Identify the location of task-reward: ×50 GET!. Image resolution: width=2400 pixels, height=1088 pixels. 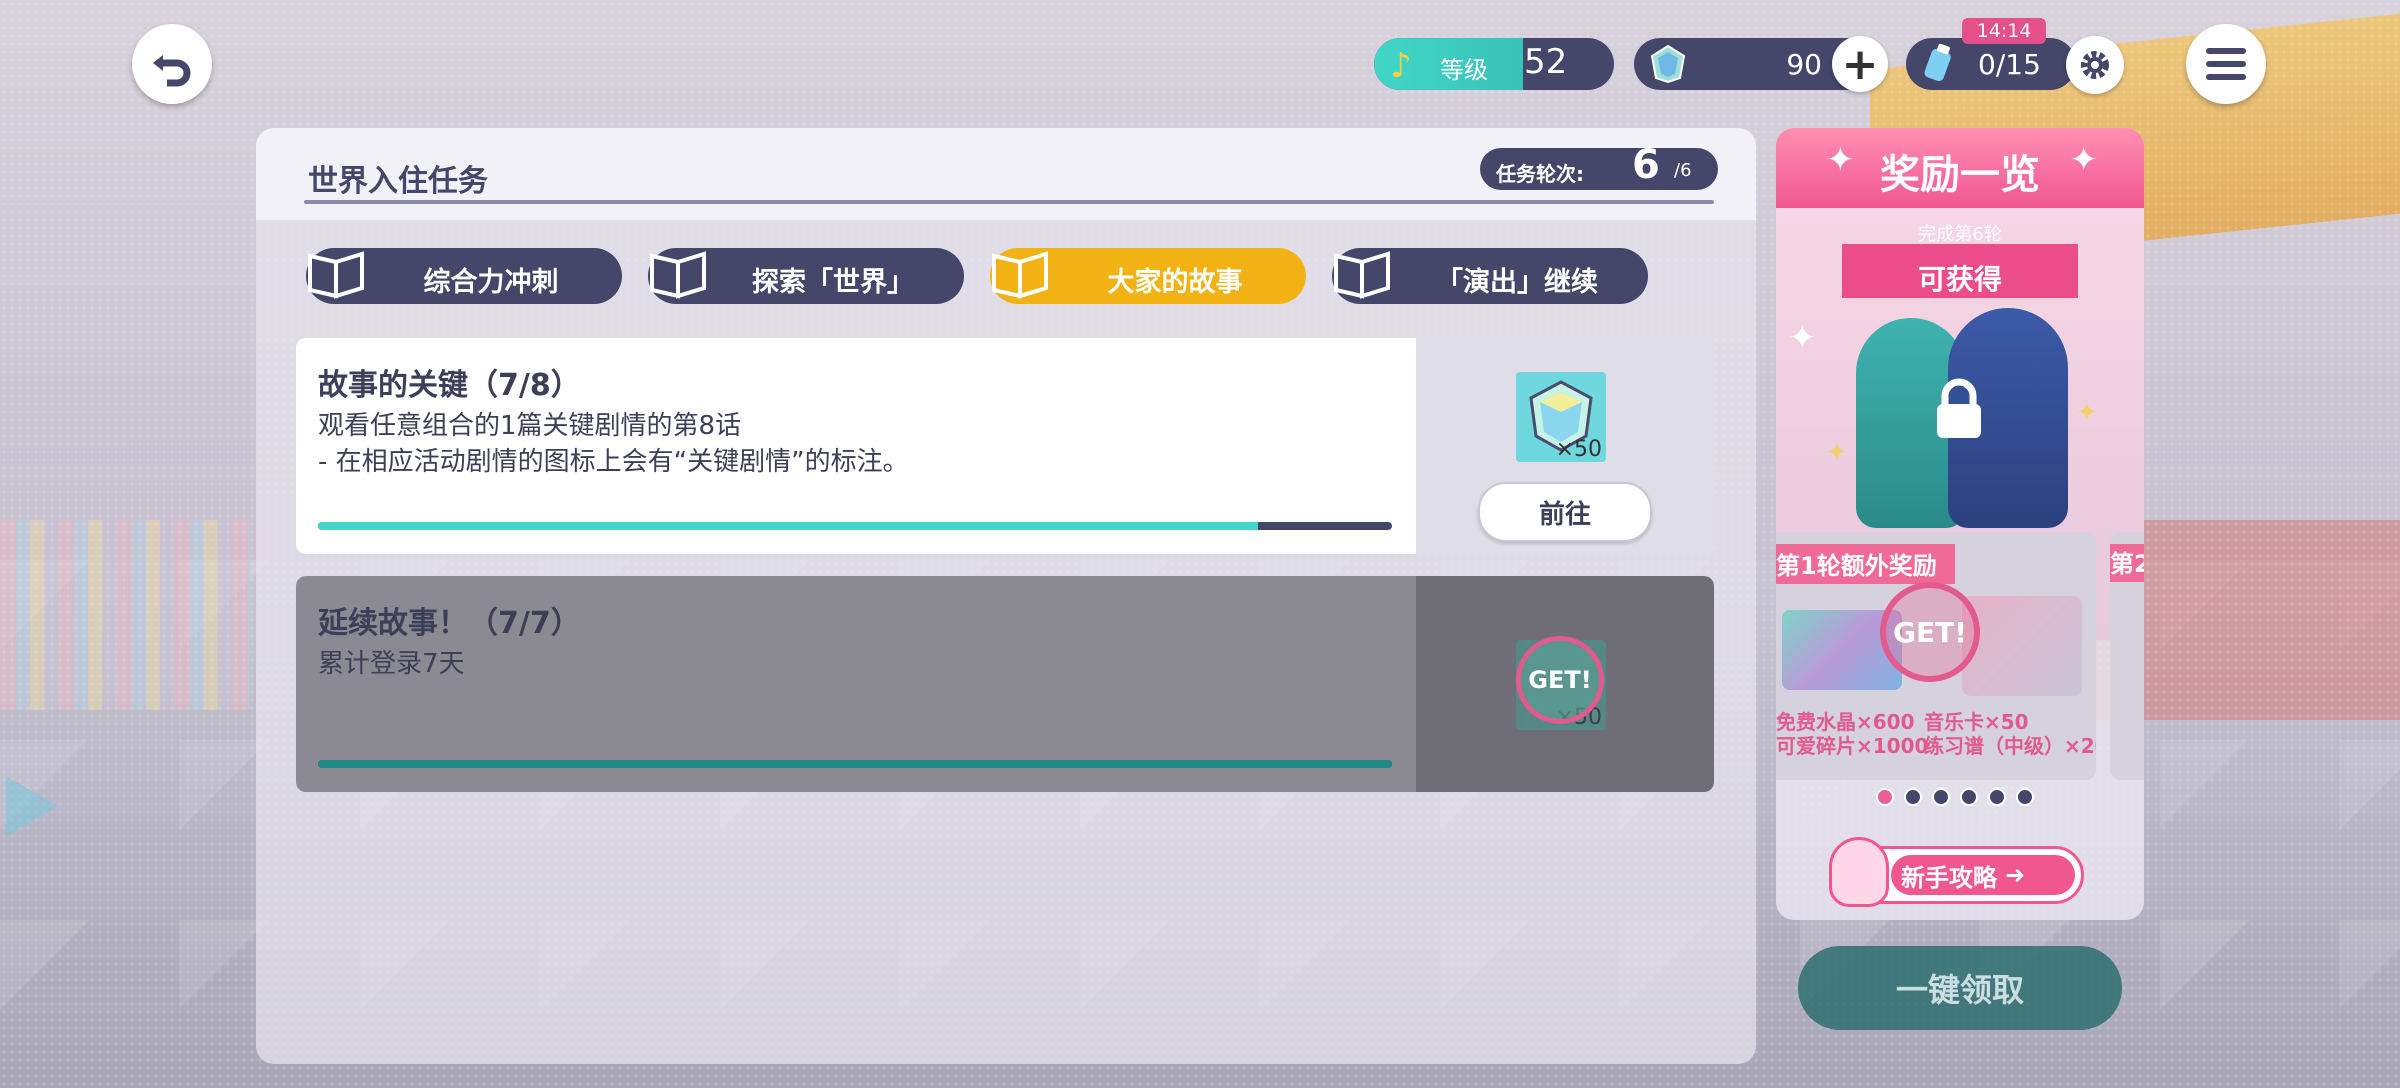
(1565, 684).